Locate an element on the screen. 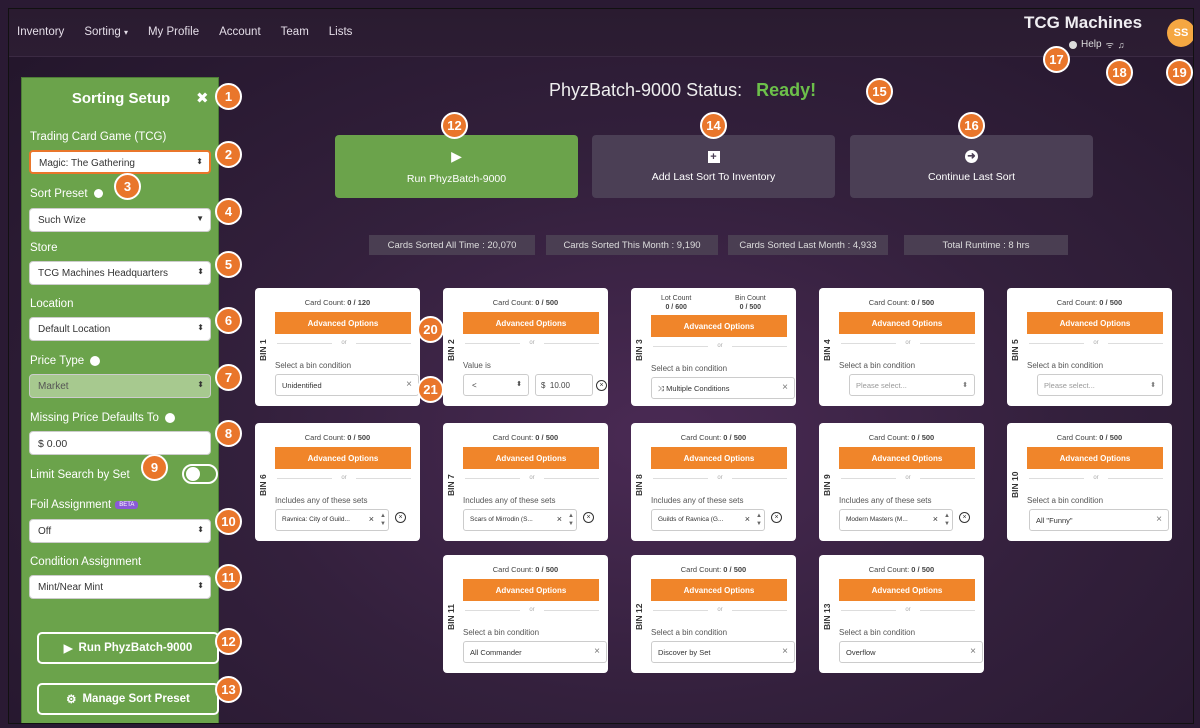 The width and height of the screenshot is (1200, 728). set-tag-select: Ravnica: City of Guild... × ▲ ▼ is located at coordinates (332, 520).